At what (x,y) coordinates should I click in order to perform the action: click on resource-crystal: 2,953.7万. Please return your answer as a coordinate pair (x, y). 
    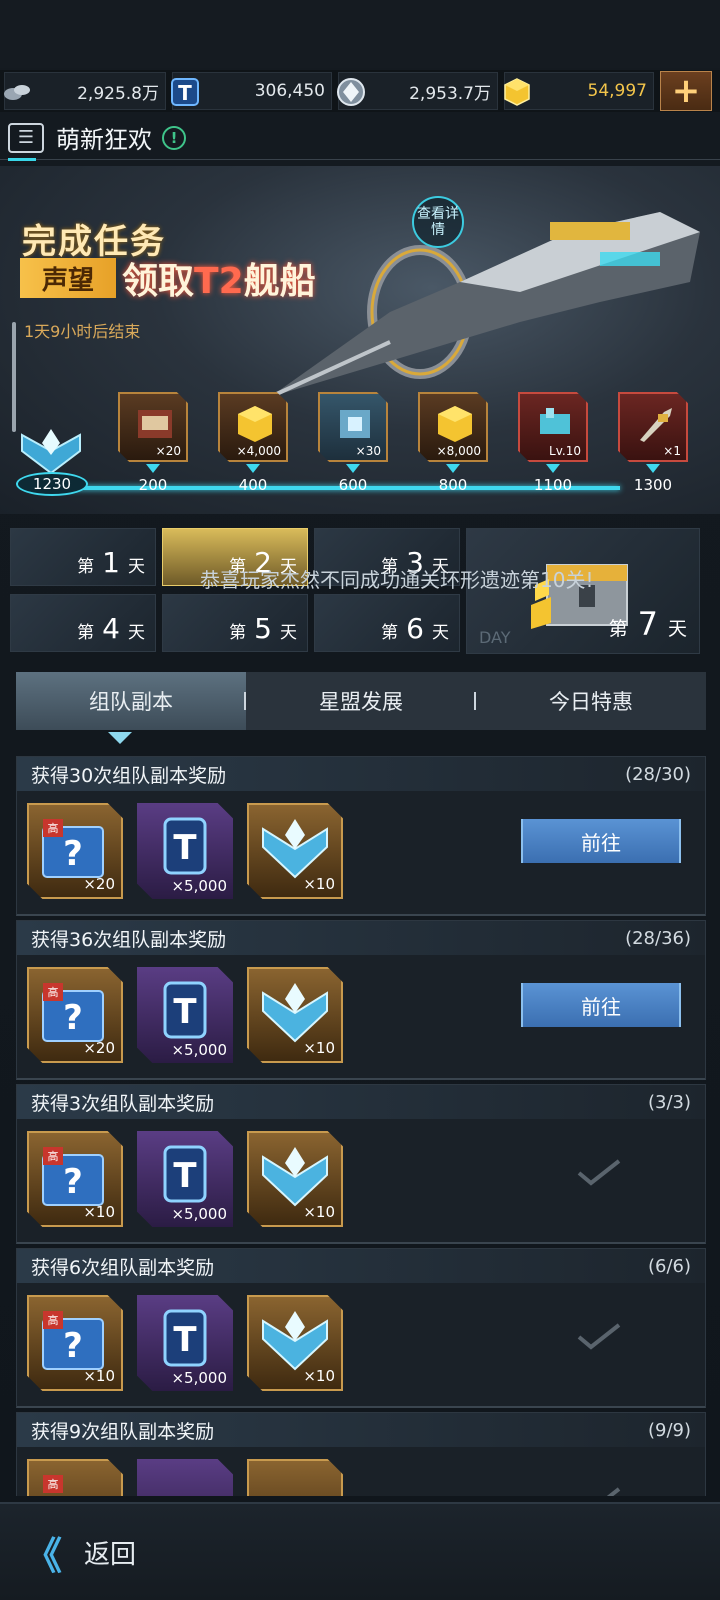
    Looking at the image, I should click on (417, 91).